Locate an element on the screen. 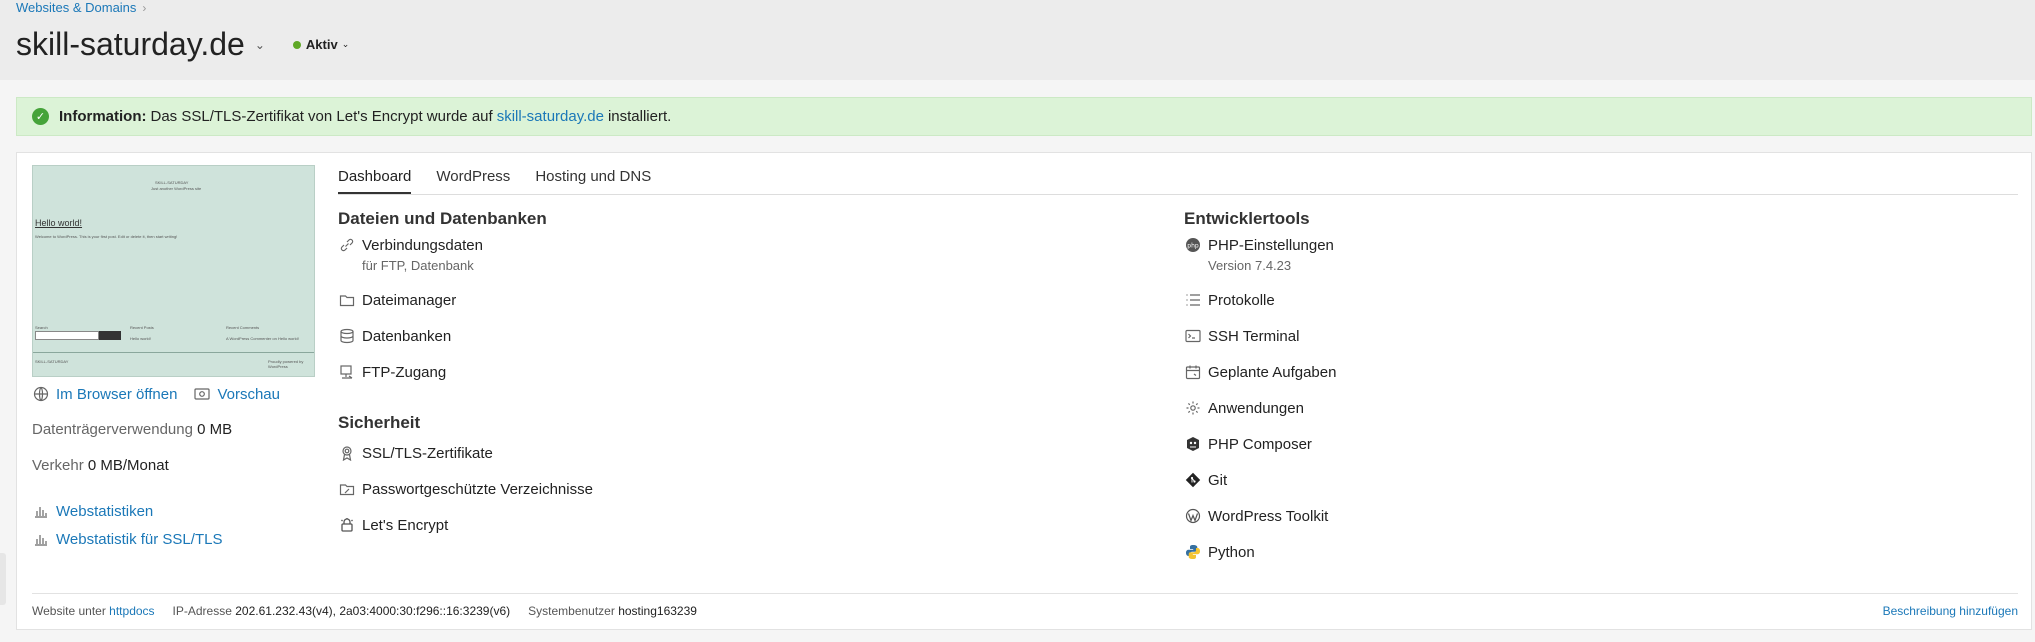 The image size is (2035, 642). traffic-label: Verkehr is located at coordinates (58, 465).